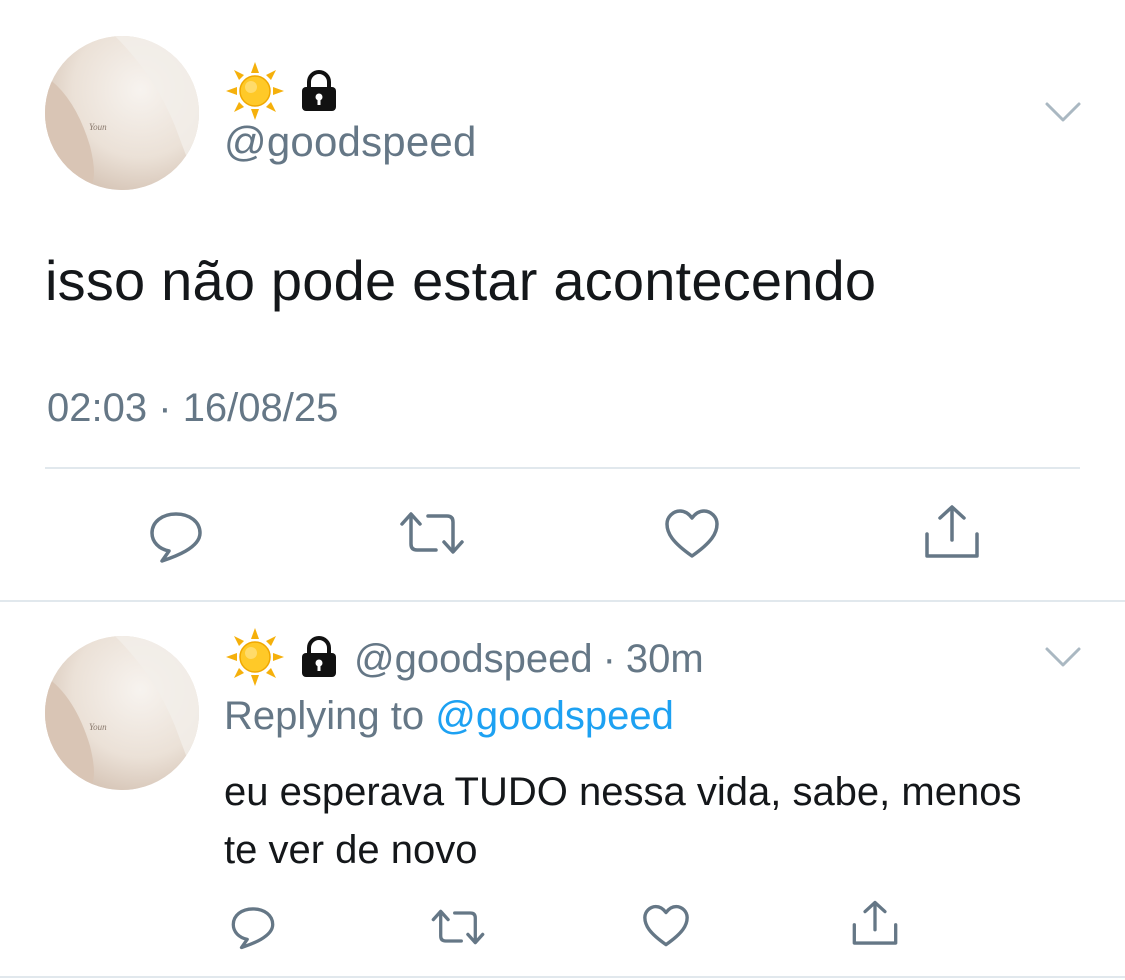  What do you see at coordinates (260, 408) in the screenshot?
I see `tweet-date: 16/08/25` at bounding box center [260, 408].